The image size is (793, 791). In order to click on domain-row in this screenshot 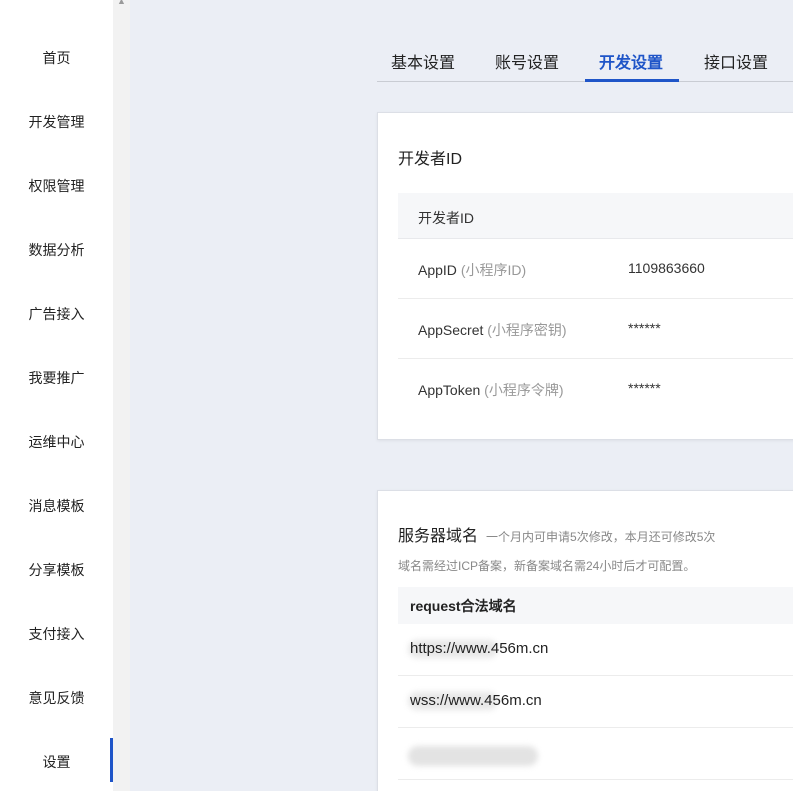, I will do `click(595, 754)`.